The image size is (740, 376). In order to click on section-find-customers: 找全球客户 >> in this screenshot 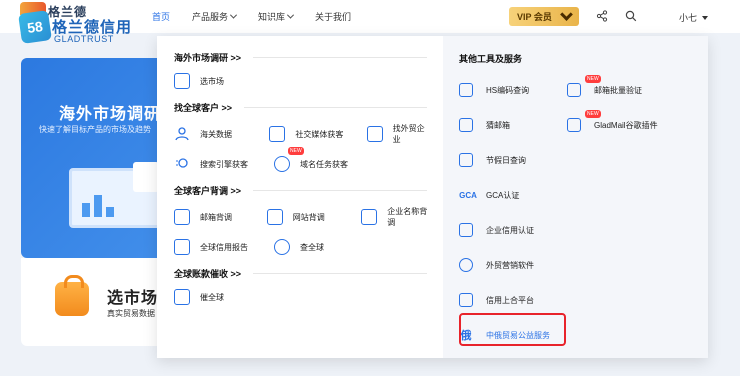, I will do `click(308, 107)`.